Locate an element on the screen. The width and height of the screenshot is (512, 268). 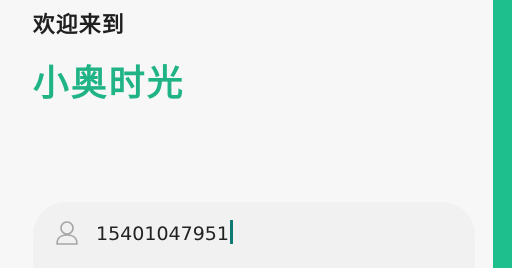
user-icon is located at coordinates (67, 233).